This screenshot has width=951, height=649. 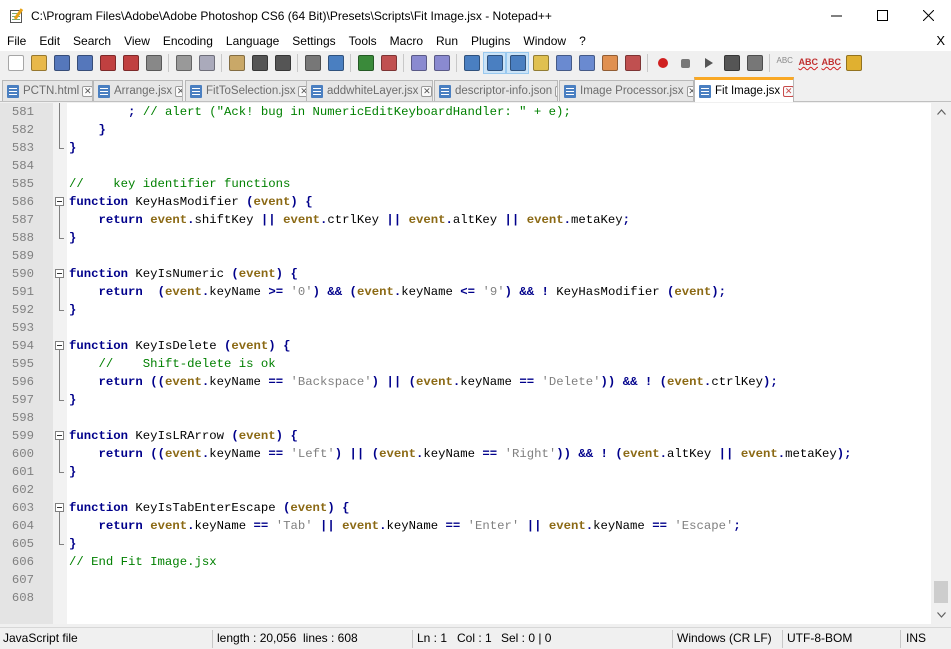 What do you see at coordinates (313, 41) in the screenshot?
I see `menu-settings: Settings` at bounding box center [313, 41].